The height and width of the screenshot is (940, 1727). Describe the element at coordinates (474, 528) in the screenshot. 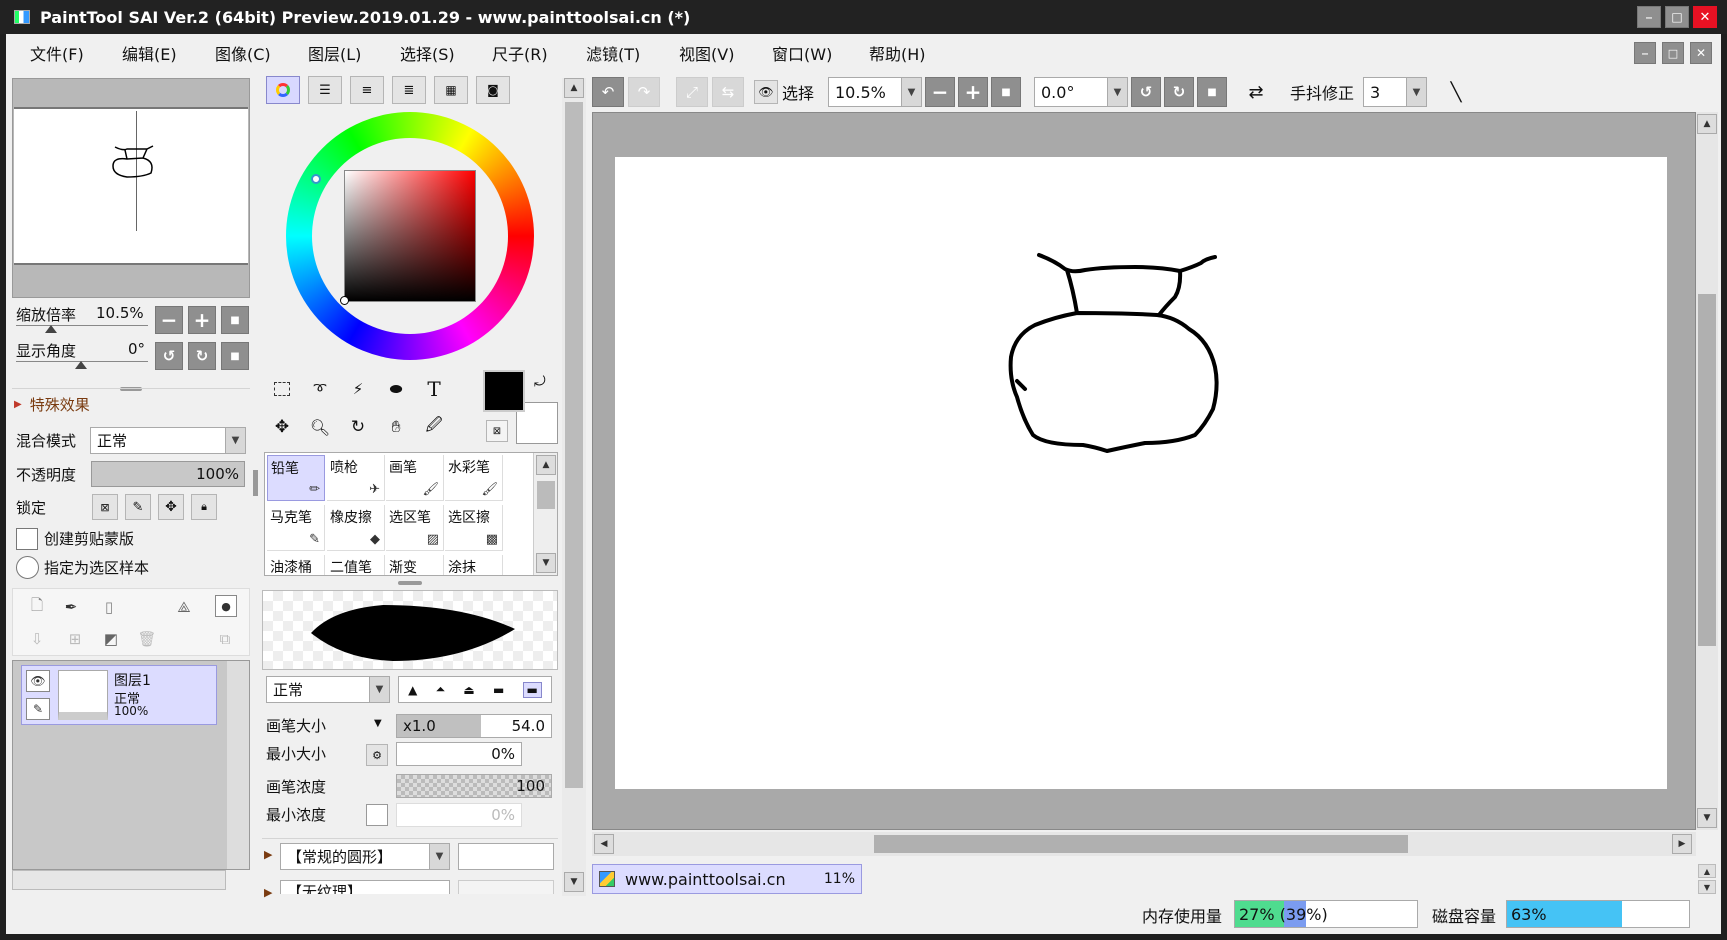

I see `brush-selection-eraser: 选区擦 ▩` at that location.